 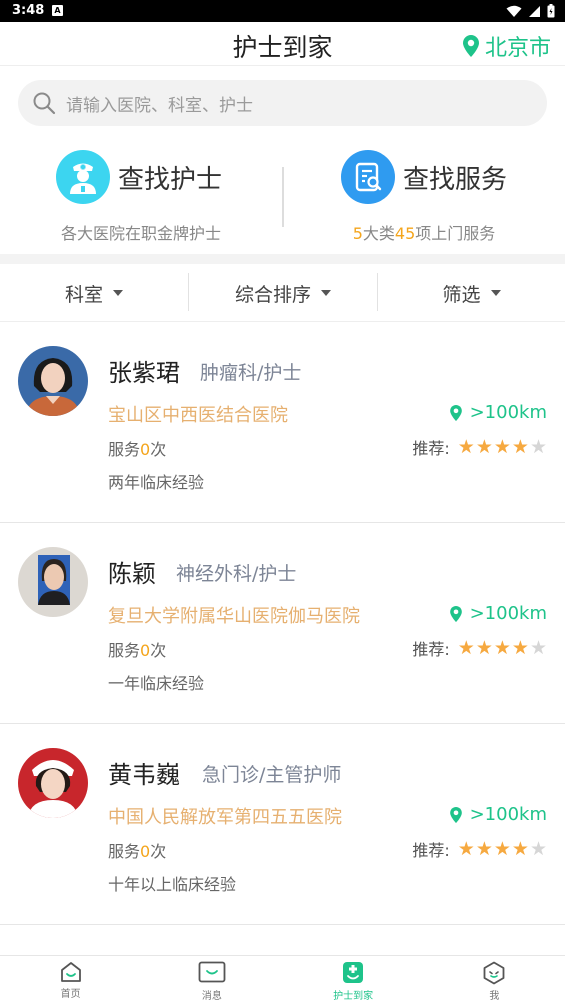 What do you see at coordinates (551, 11) in the screenshot?
I see `battery-icon` at bounding box center [551, 11].